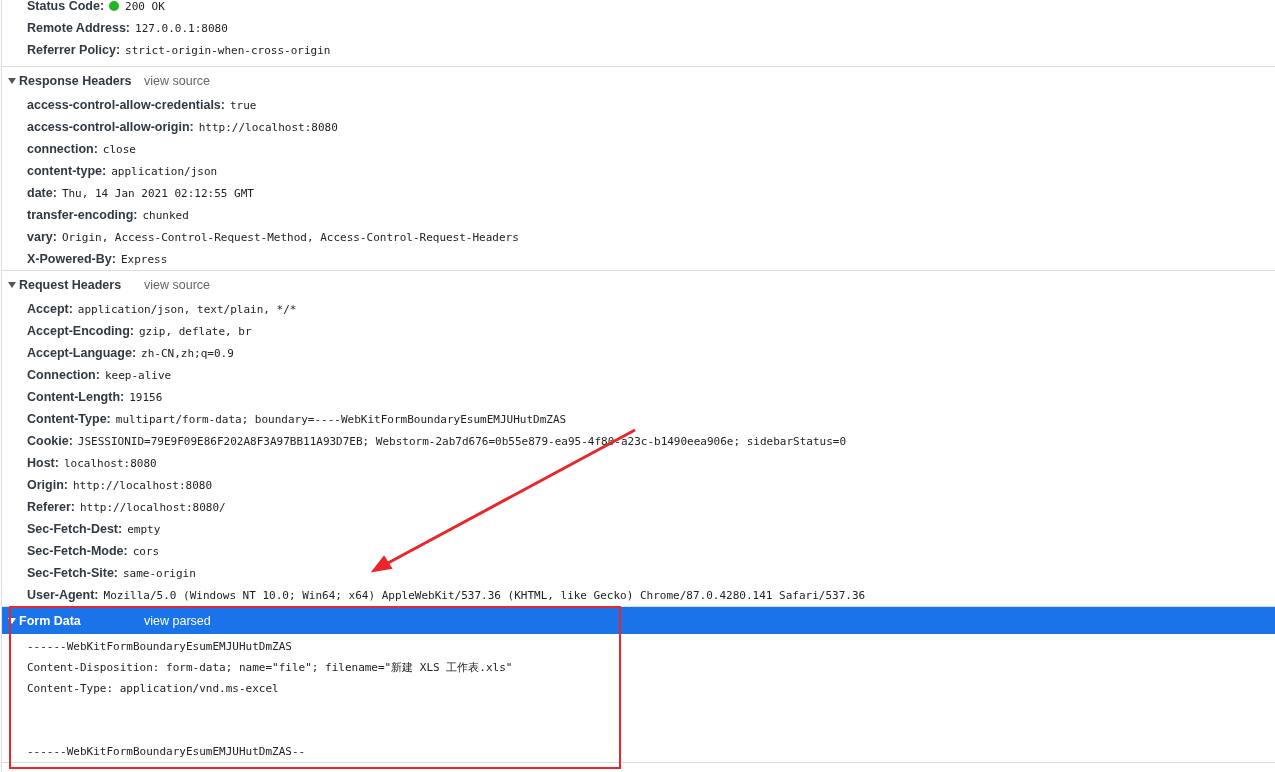 The height and width of the screenshot is (772, 1275). What do you see at coordinates (153, 689) in the screenshot?
I see `form-data-line: Content-Type: application/vnd.ms-excel` at bounding box center [153, 689].